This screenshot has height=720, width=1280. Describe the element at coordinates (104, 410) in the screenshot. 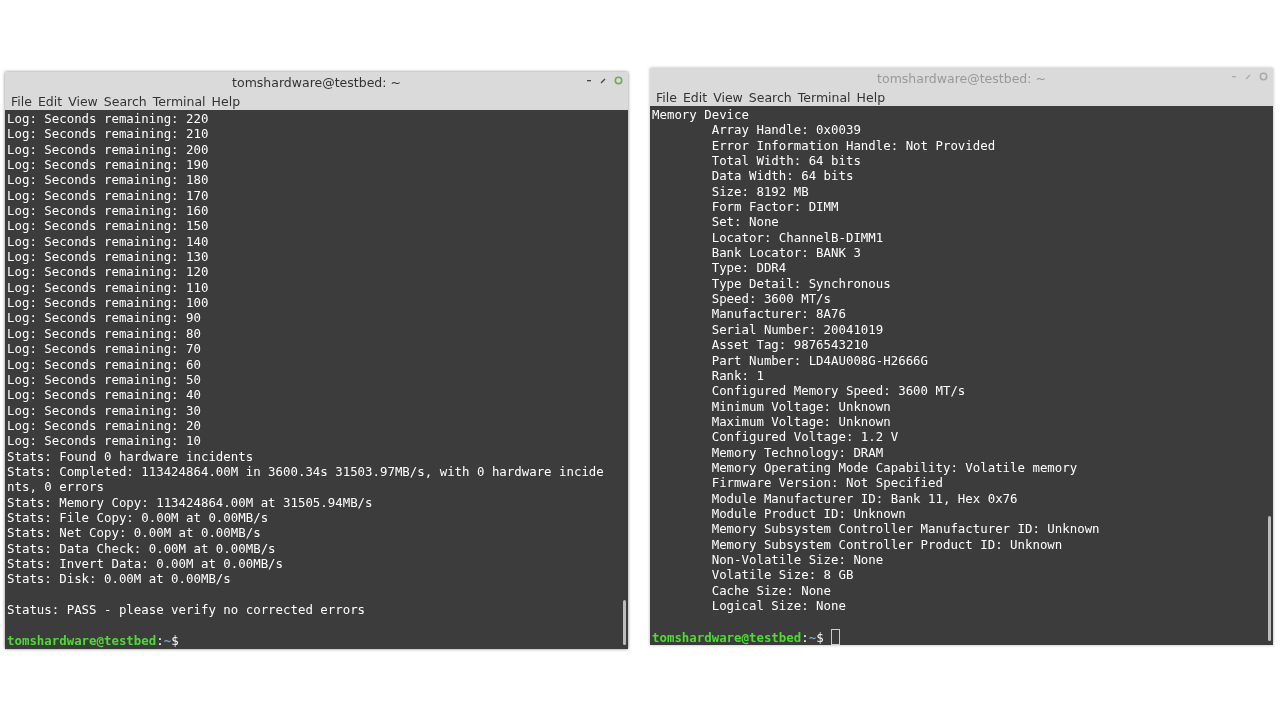

I see `output-line: Log: Seconds remaining: 30` at that location.